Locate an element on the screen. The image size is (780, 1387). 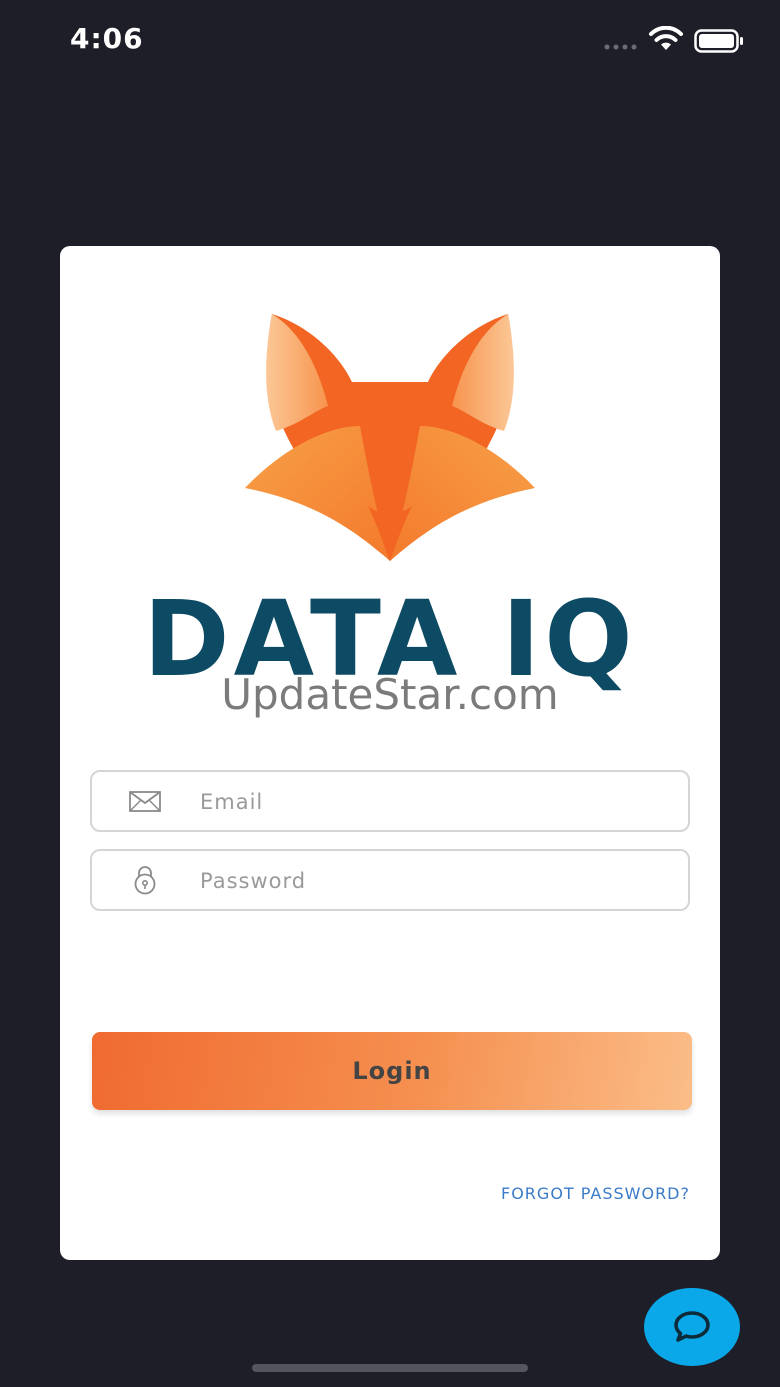
home-indicator is located at coordinates (390, 1368).